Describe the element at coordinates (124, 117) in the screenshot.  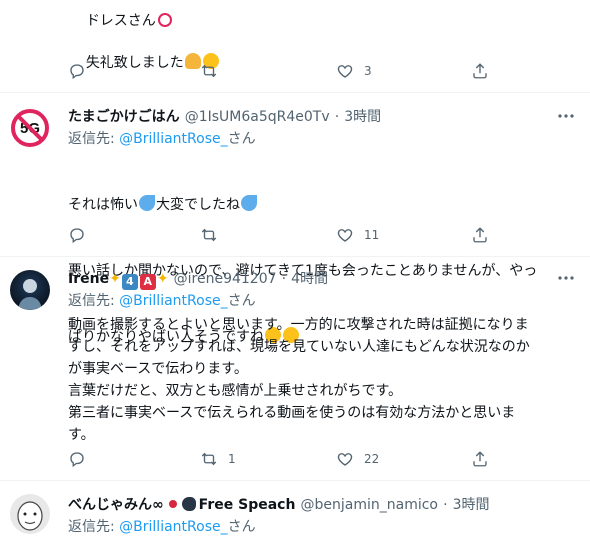
I see `display-name: たまごかけごはん` at that location.